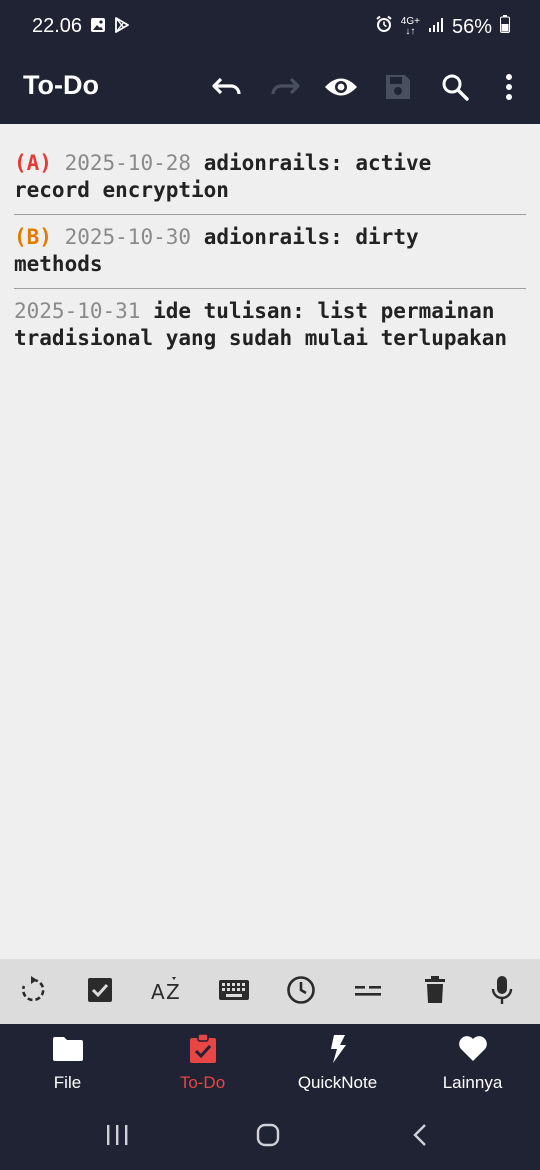  What do you see at coordinates (158, 991) in the screenshot?
I see `svg-text: A` at bounding box center [158, 991].